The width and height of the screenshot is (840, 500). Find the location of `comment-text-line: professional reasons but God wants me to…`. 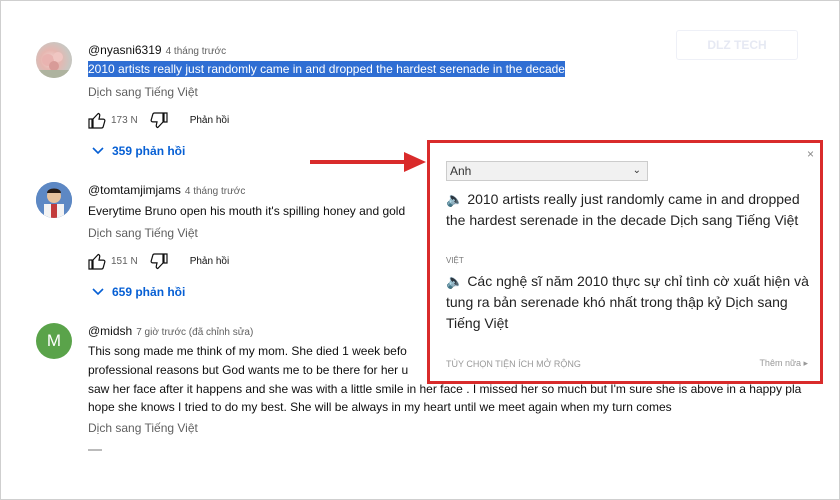

comment-text-line: professional reasons but God wants me to… is located at coordinates (248, 370).